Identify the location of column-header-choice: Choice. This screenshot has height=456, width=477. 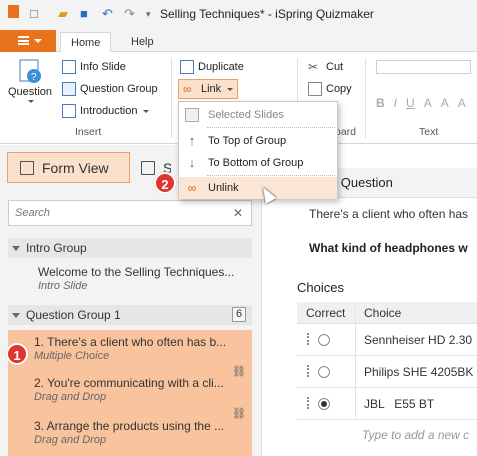
(383, 312).